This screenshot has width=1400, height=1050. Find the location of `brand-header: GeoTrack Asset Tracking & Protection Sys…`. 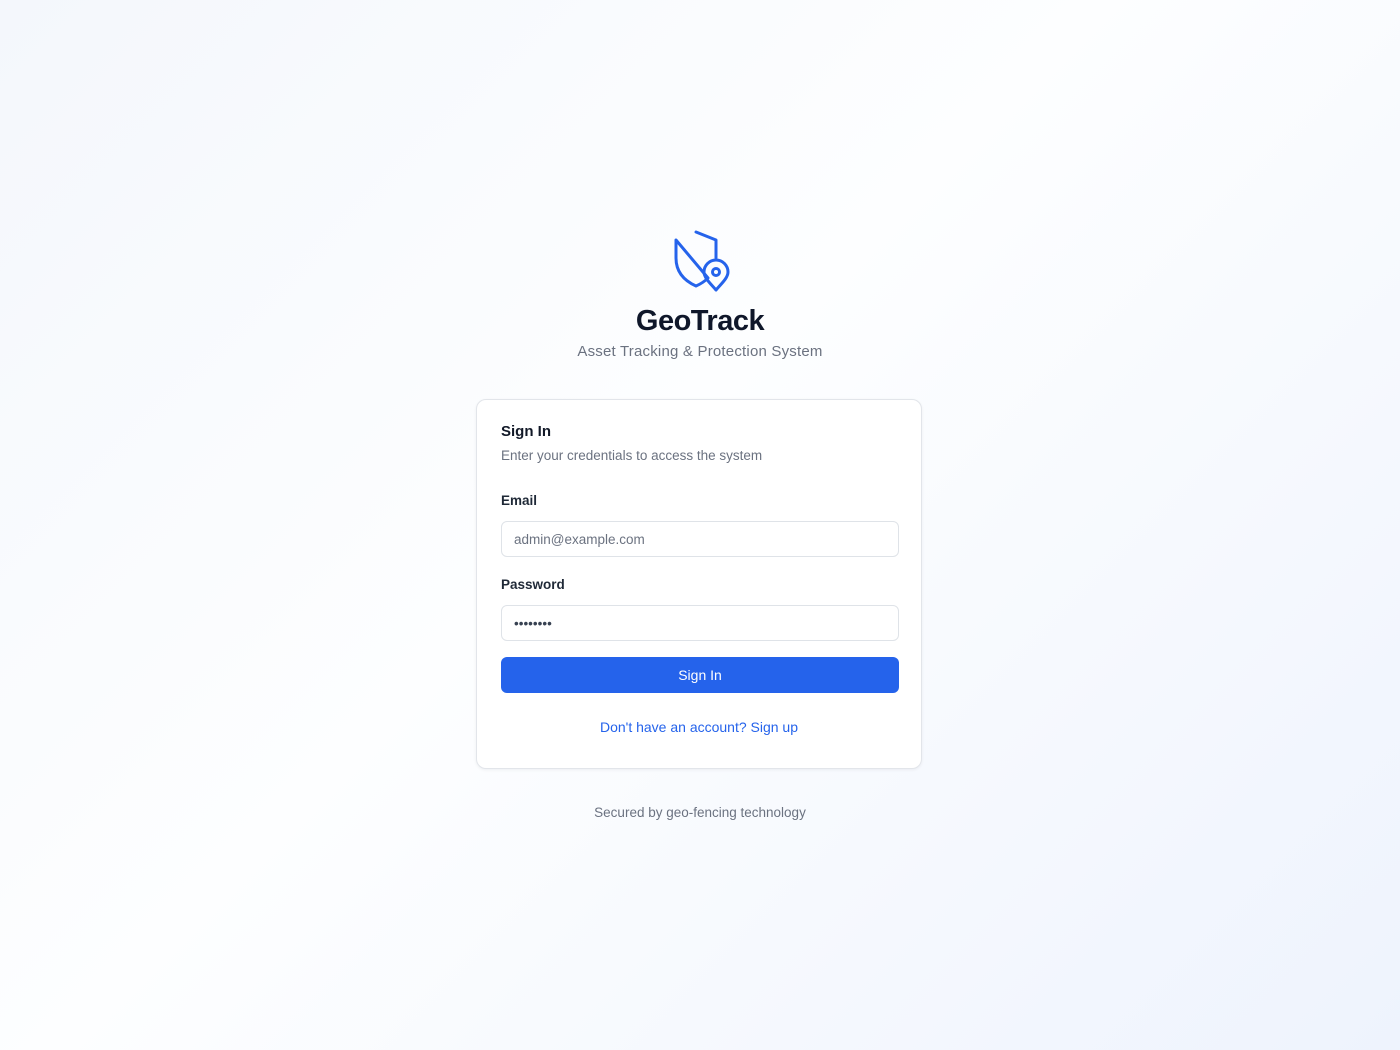

brand-header: GeoTrack Asset Tracking & Protection Sys… is located at coordinates (700, 295).